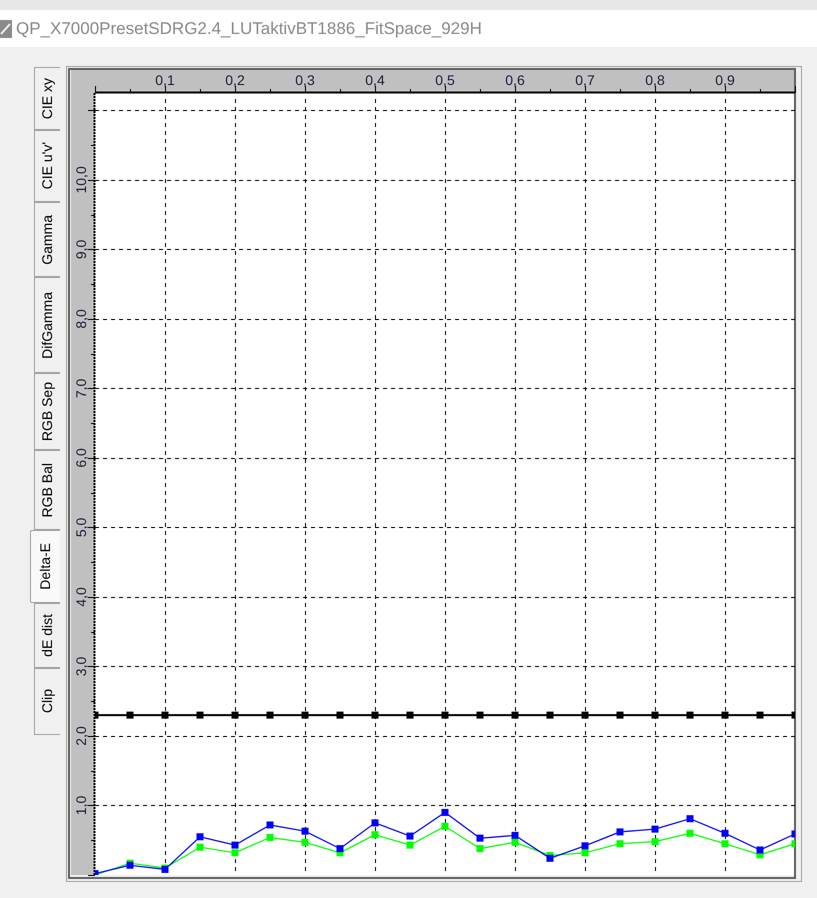 This screenshot has height=898, width=817. What do you see at coordinates (445, 80) in the screenshot?
I see `tick-label: 0,5` at bounding box center [445, 80].